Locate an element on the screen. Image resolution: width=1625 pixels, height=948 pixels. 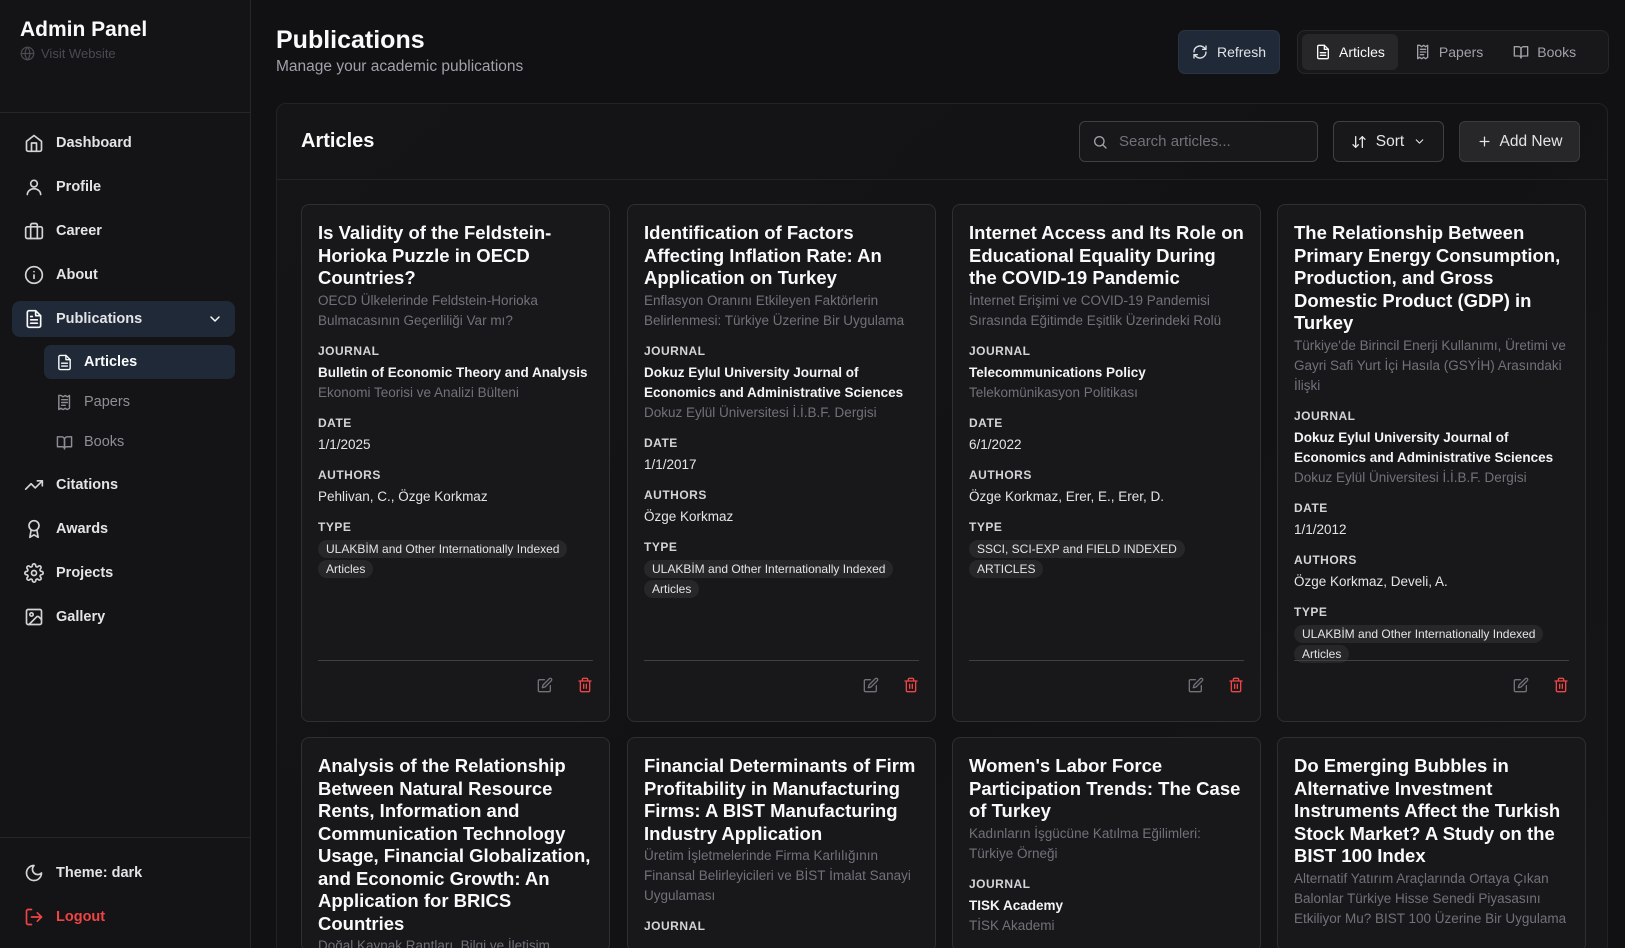
globe-icon is located at coordinates (27, 53).